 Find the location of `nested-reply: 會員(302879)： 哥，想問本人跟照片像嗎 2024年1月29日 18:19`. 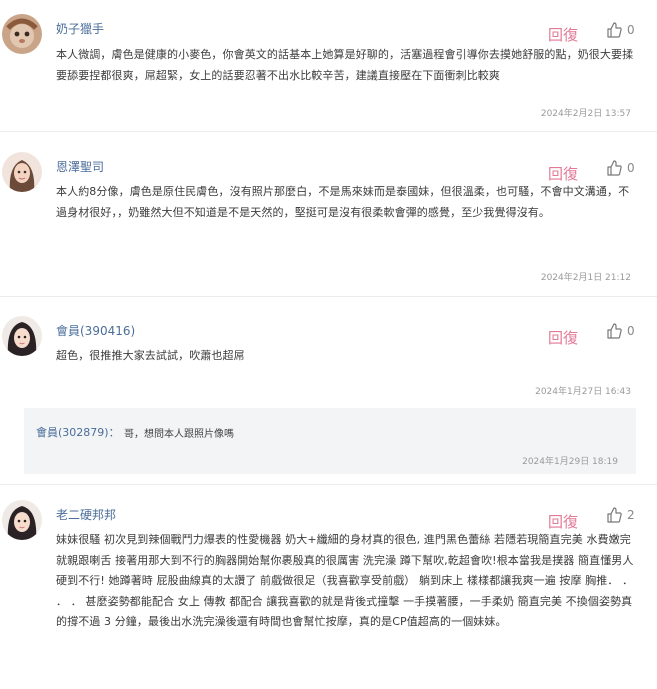

nested-reply: 會員(302879)： 哥，想問本人跟照片像嗎 2024年1月29日 18:19 is located at coordinates (330, 441).